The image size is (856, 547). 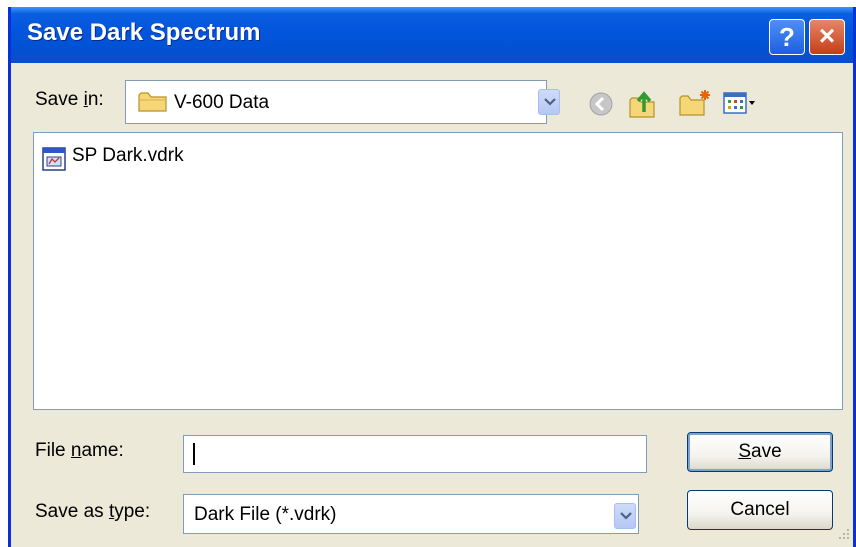 What do you see at coordinates (194, 454) in the screenshot?
I see `text-cursor` at bounding box center [194, 454].